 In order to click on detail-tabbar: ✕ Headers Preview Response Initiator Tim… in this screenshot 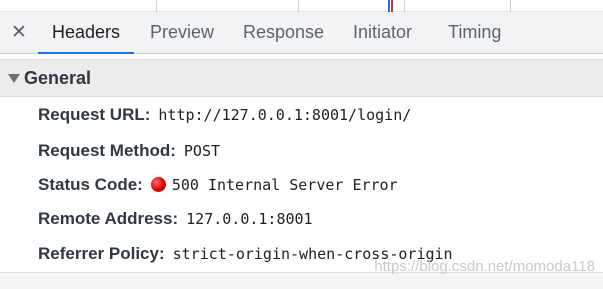, I will do `click(301, 33)`.